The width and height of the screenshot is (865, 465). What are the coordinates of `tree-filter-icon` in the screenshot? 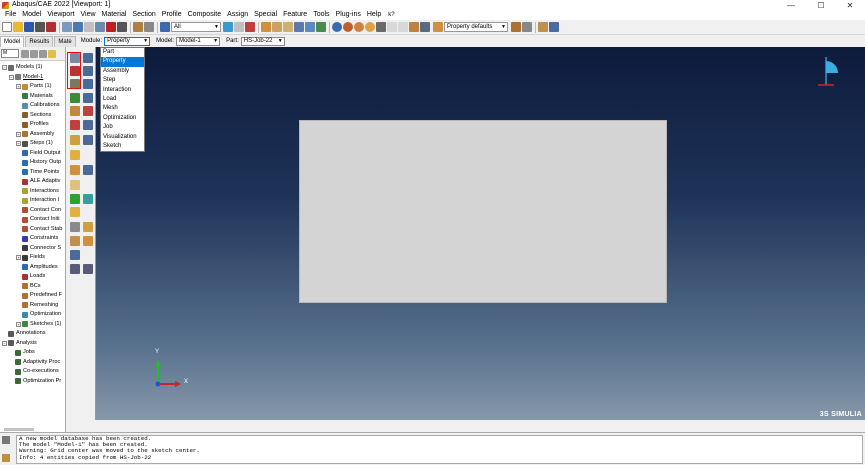 It's located at (43, 53).